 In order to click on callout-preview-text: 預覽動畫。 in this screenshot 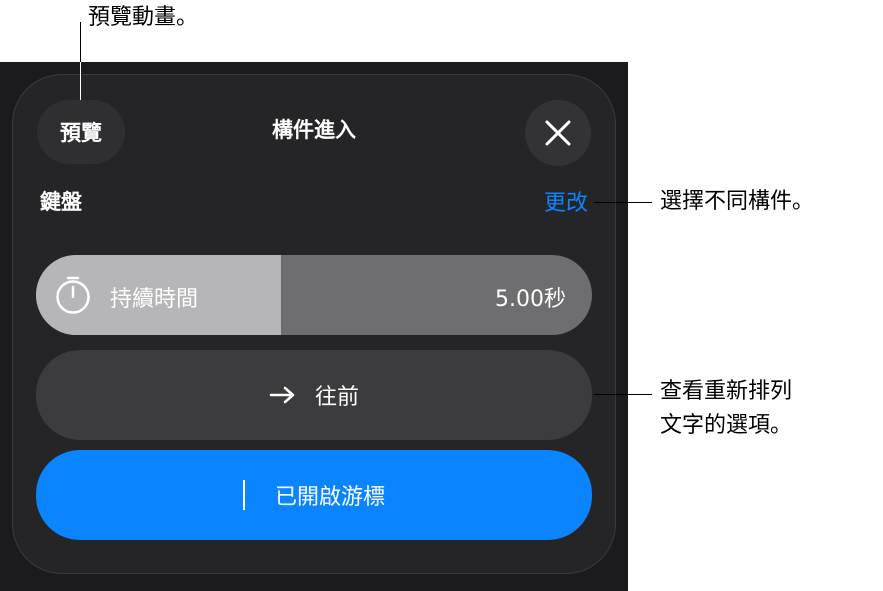, I will do `click(143, 17)`.